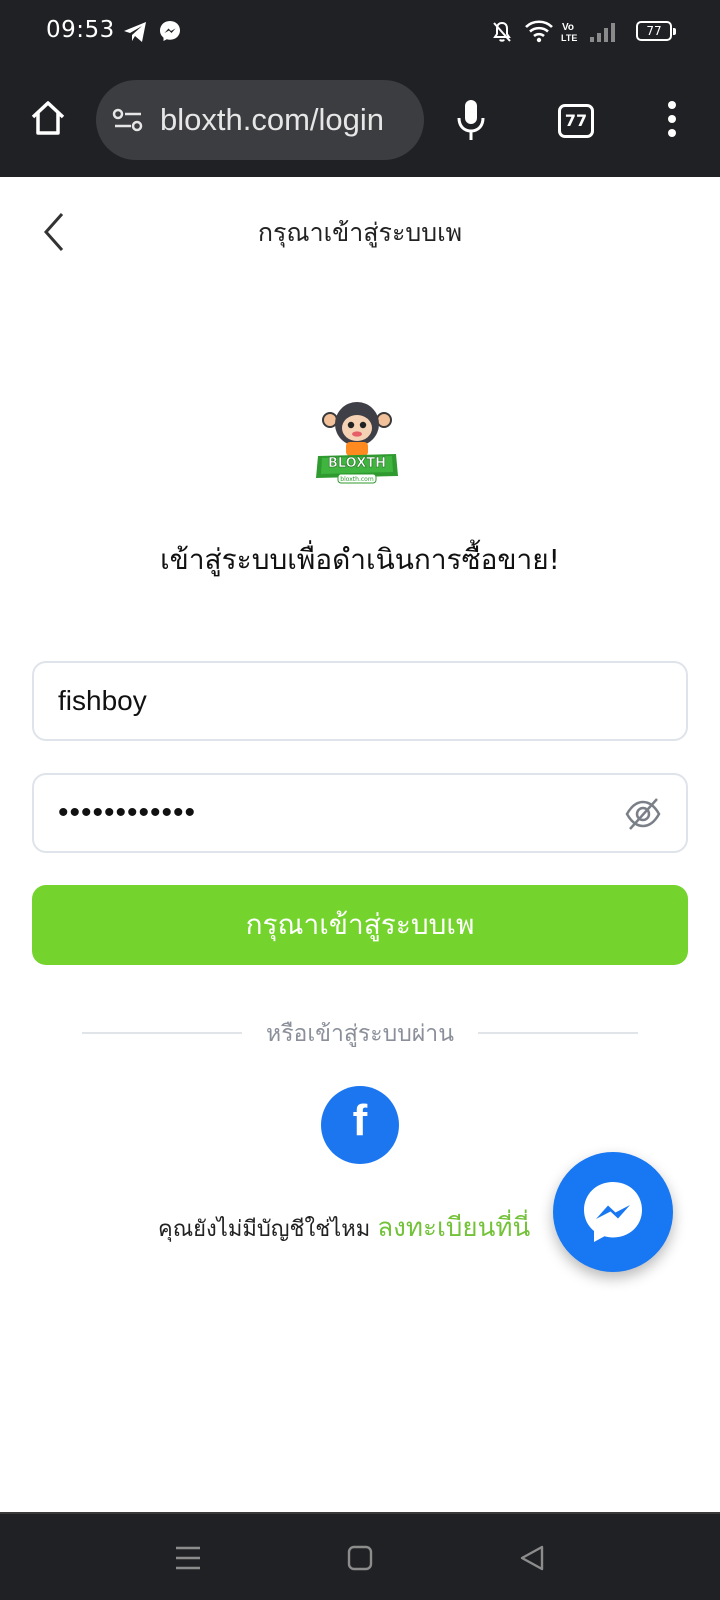 The image size is (720, 1600). What do you see at coordinates (80, 30) in the screenshot?
I see `status-time: 09:53` at bounding box center [80, 30].